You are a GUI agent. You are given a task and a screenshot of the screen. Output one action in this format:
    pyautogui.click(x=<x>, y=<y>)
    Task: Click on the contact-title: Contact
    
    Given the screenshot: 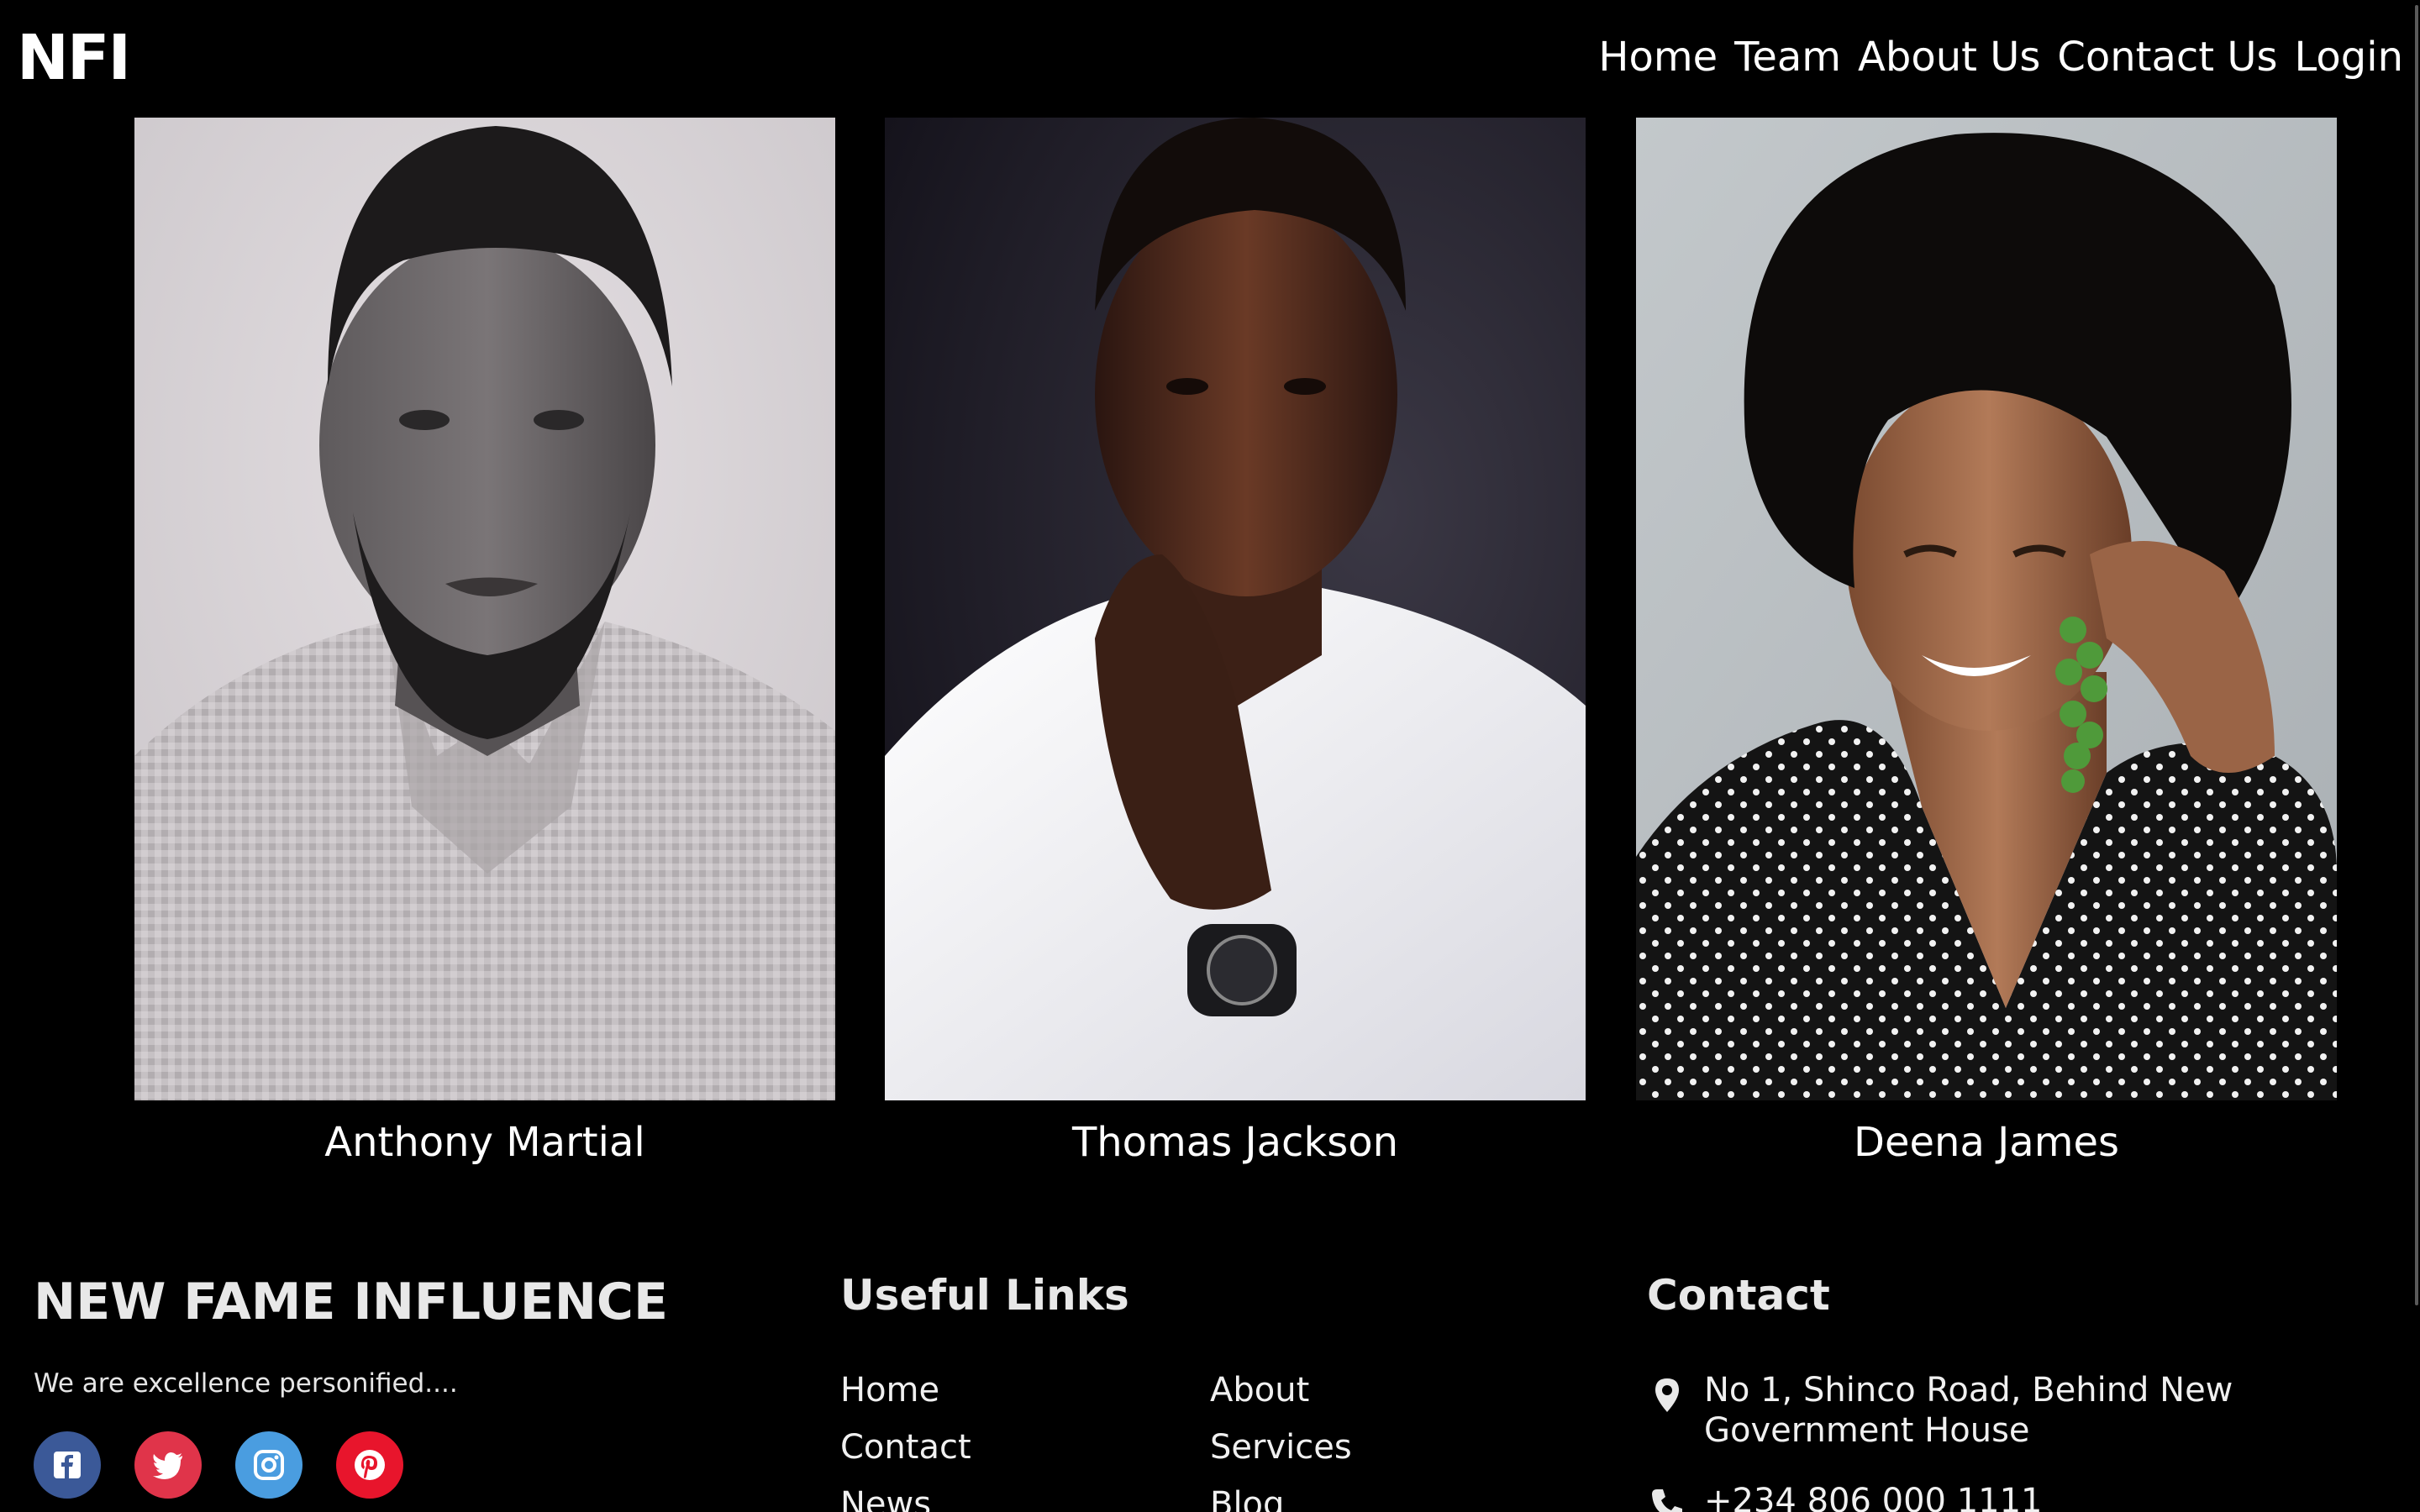 What is the action you would take?
    pyautogui.click(x=1739, y=1295)
    